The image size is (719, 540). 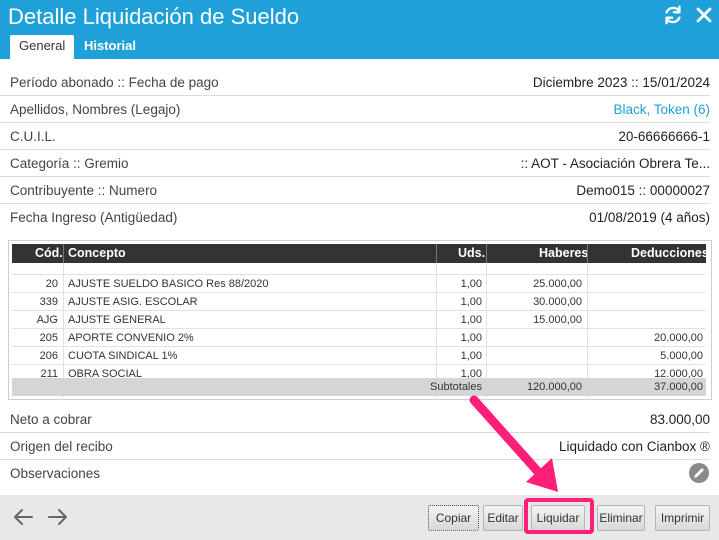 I want to click on table-row: AJG AJUSTE GENERAL 1,00 15.000,00, so click(x=359, y=320).